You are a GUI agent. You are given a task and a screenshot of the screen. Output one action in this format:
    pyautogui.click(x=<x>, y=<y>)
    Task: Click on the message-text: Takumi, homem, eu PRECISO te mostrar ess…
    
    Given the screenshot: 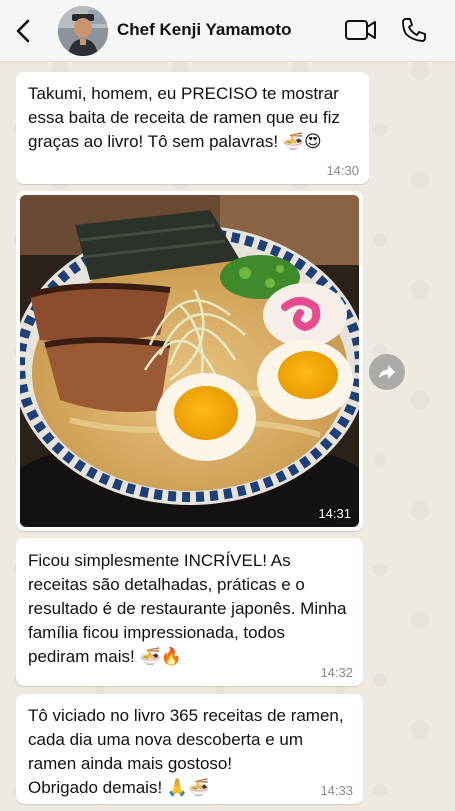 What is the action you would take?
    pyautogui.click(x=184, y=117)
    